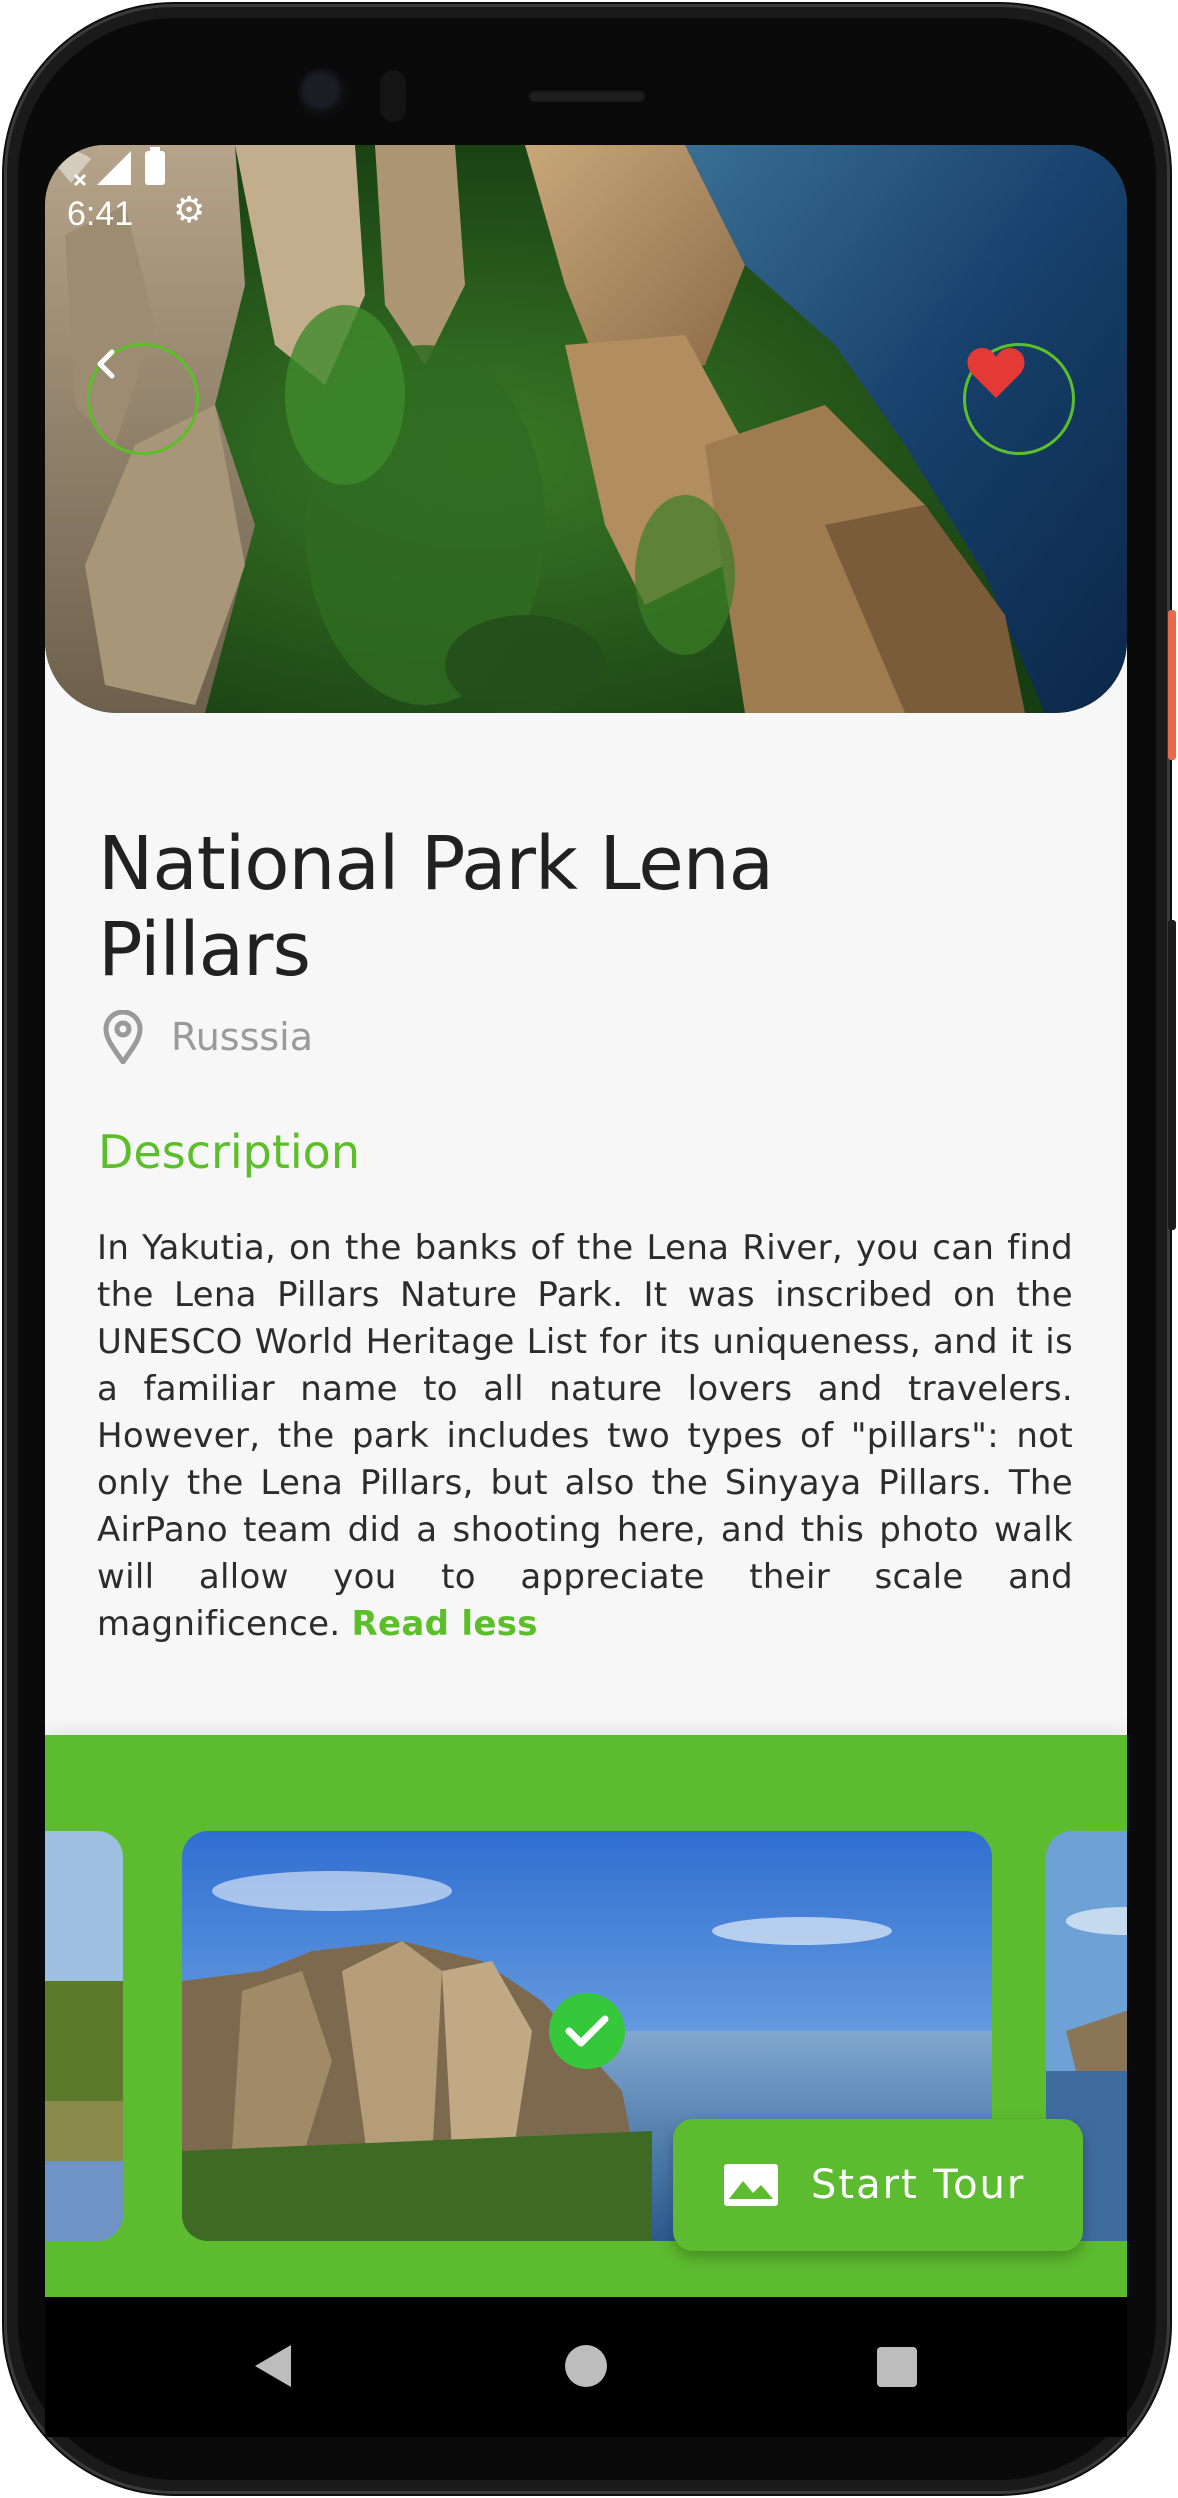 Image resolution: width=1178 pixels, height=2498 pixels. Describe the element at coordinates (155, 166) in the screenshot. I see `battery-icon` at that location.